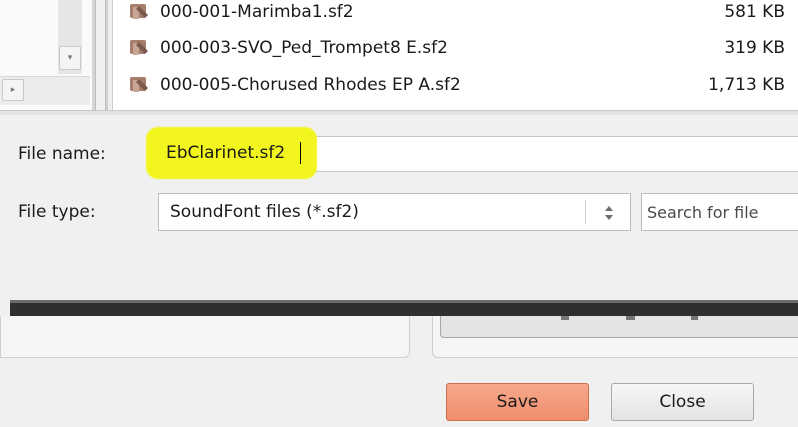 The width and height of the screenshot is (798, 427). Describe the element at coordinates (619, 327) in the screenshot. I see `background-button` at that location.